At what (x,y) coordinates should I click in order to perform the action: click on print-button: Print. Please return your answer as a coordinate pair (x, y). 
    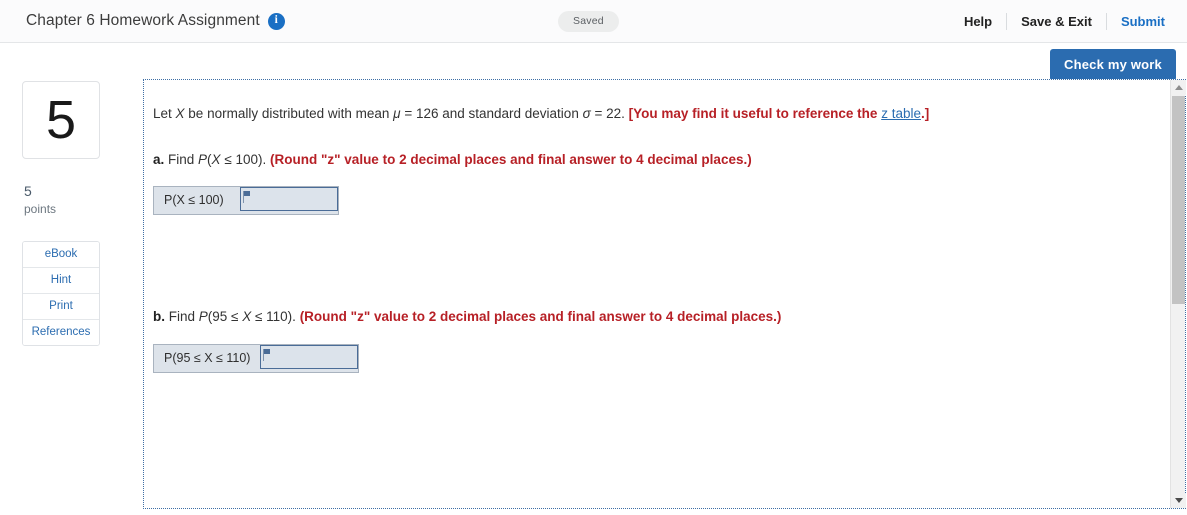
    Looking at the image, I should click on (61, 307).